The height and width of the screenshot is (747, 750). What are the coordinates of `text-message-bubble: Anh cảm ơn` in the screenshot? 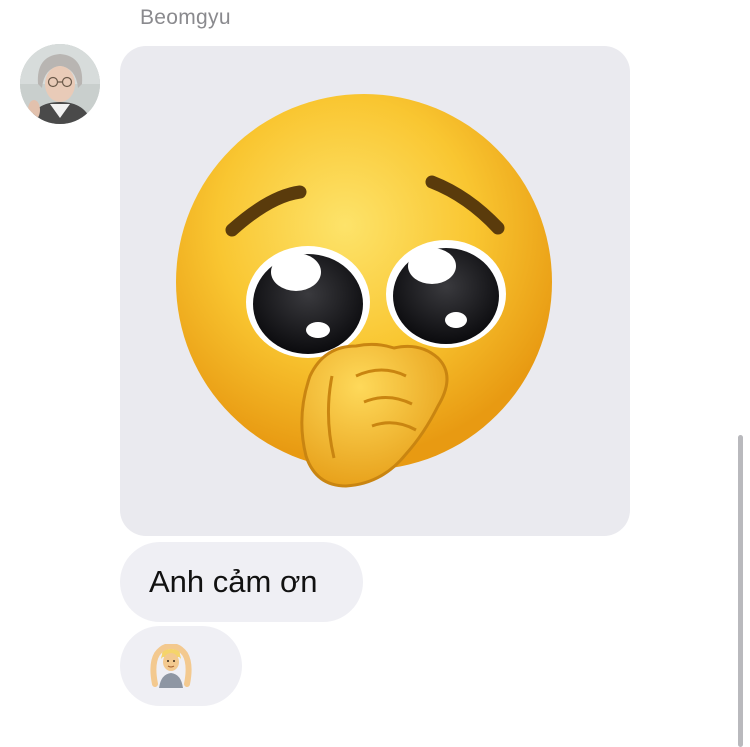 It's located at (241, 582).